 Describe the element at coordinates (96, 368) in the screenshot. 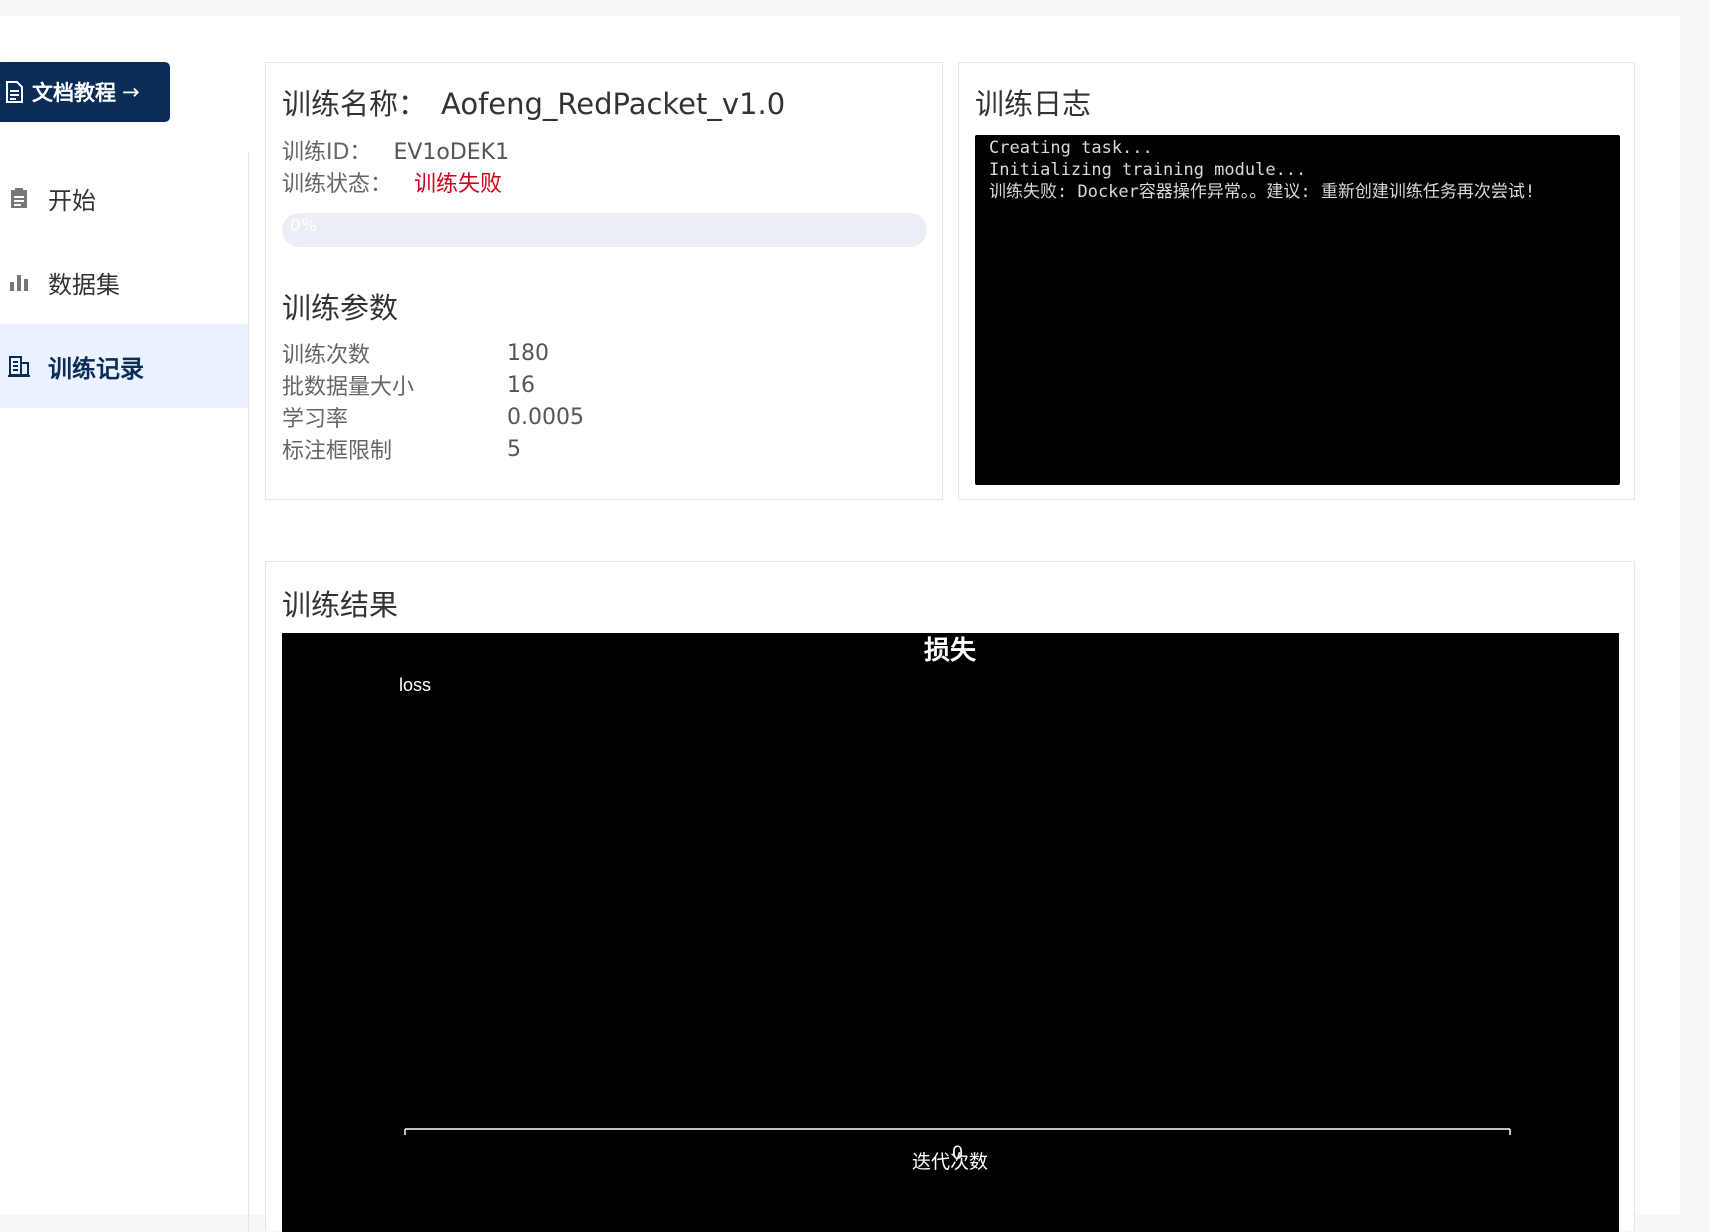

I see `sidebar-item-label: 训练记录` at that location.